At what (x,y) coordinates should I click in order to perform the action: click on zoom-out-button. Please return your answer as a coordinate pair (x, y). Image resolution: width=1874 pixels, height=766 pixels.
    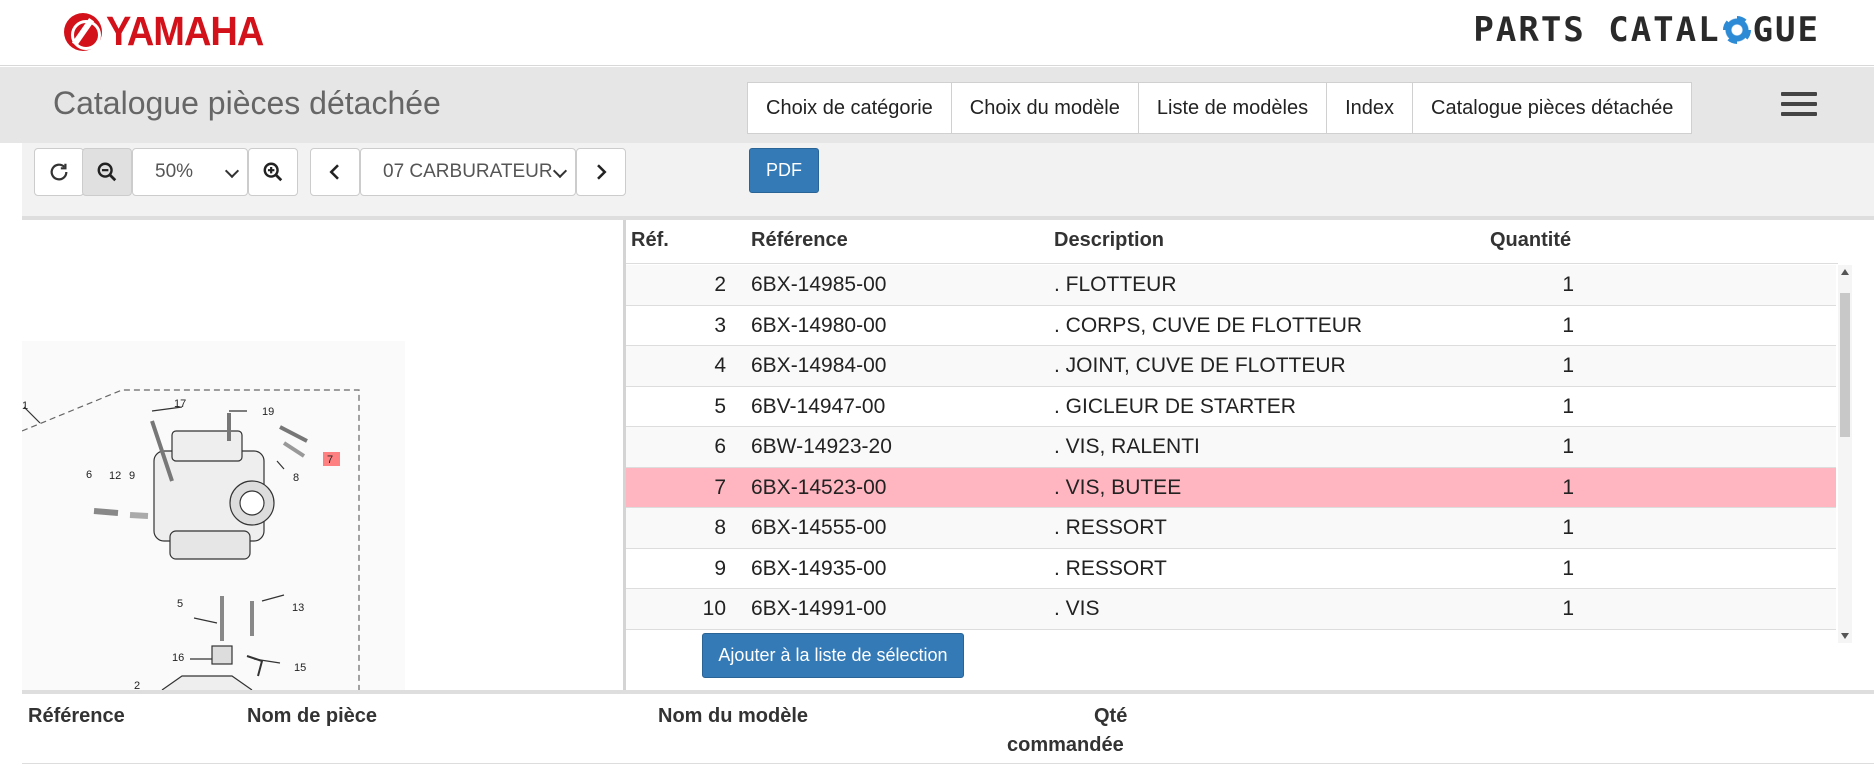
    Looking at the image, I should click on (107, 172).